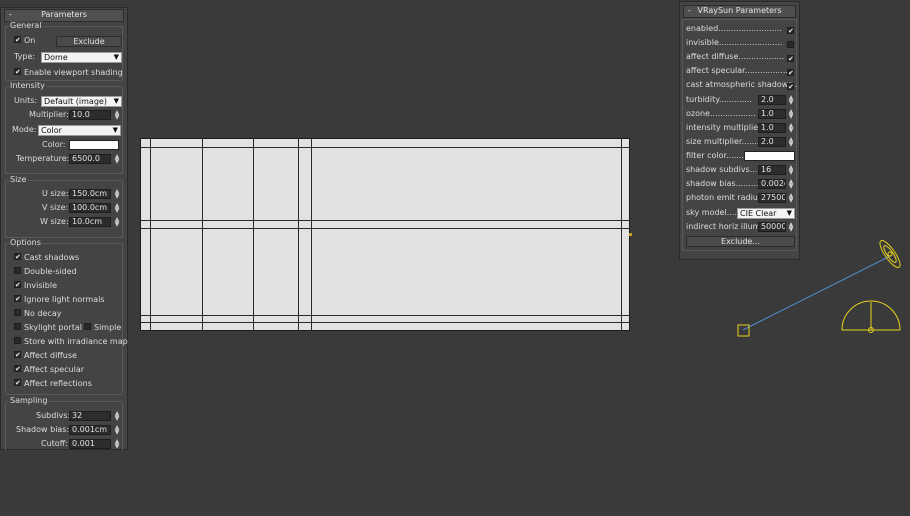 This screenshot has height=516, width=910. I want to click on units-label: Units:, so click(26, 100).